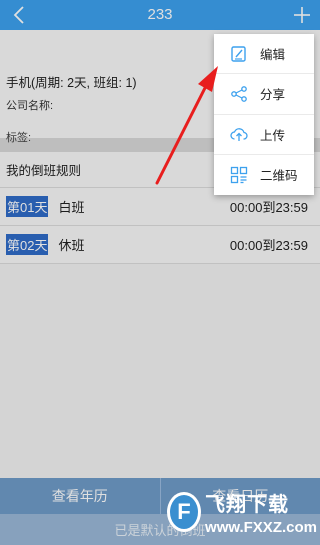 The height and width of the screenshot is (545, 320). I want to click on menu-item-label: 二维码, so click(279, 176).